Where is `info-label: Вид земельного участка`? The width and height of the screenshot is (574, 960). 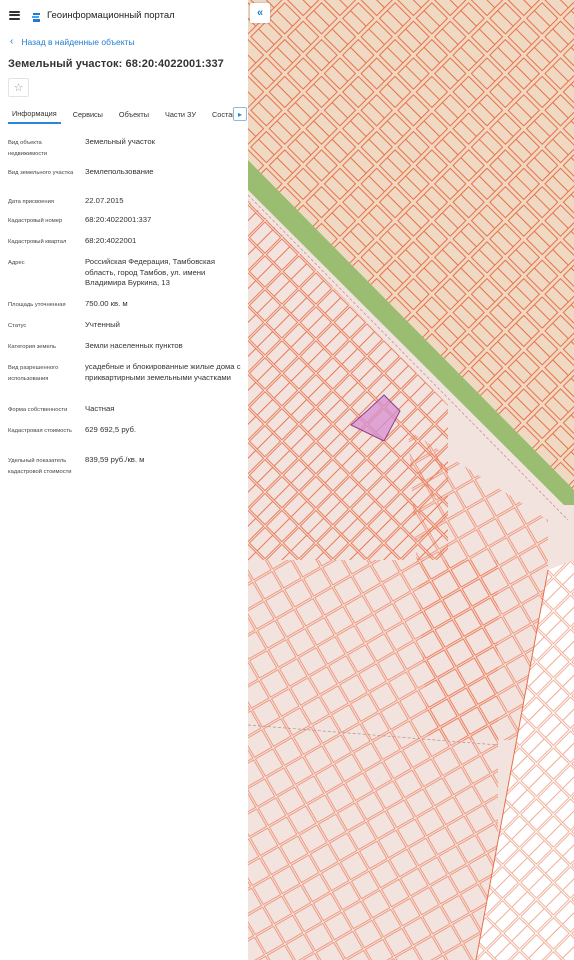
info-label: Вид земельного участка is located at coordinates (41, 173).